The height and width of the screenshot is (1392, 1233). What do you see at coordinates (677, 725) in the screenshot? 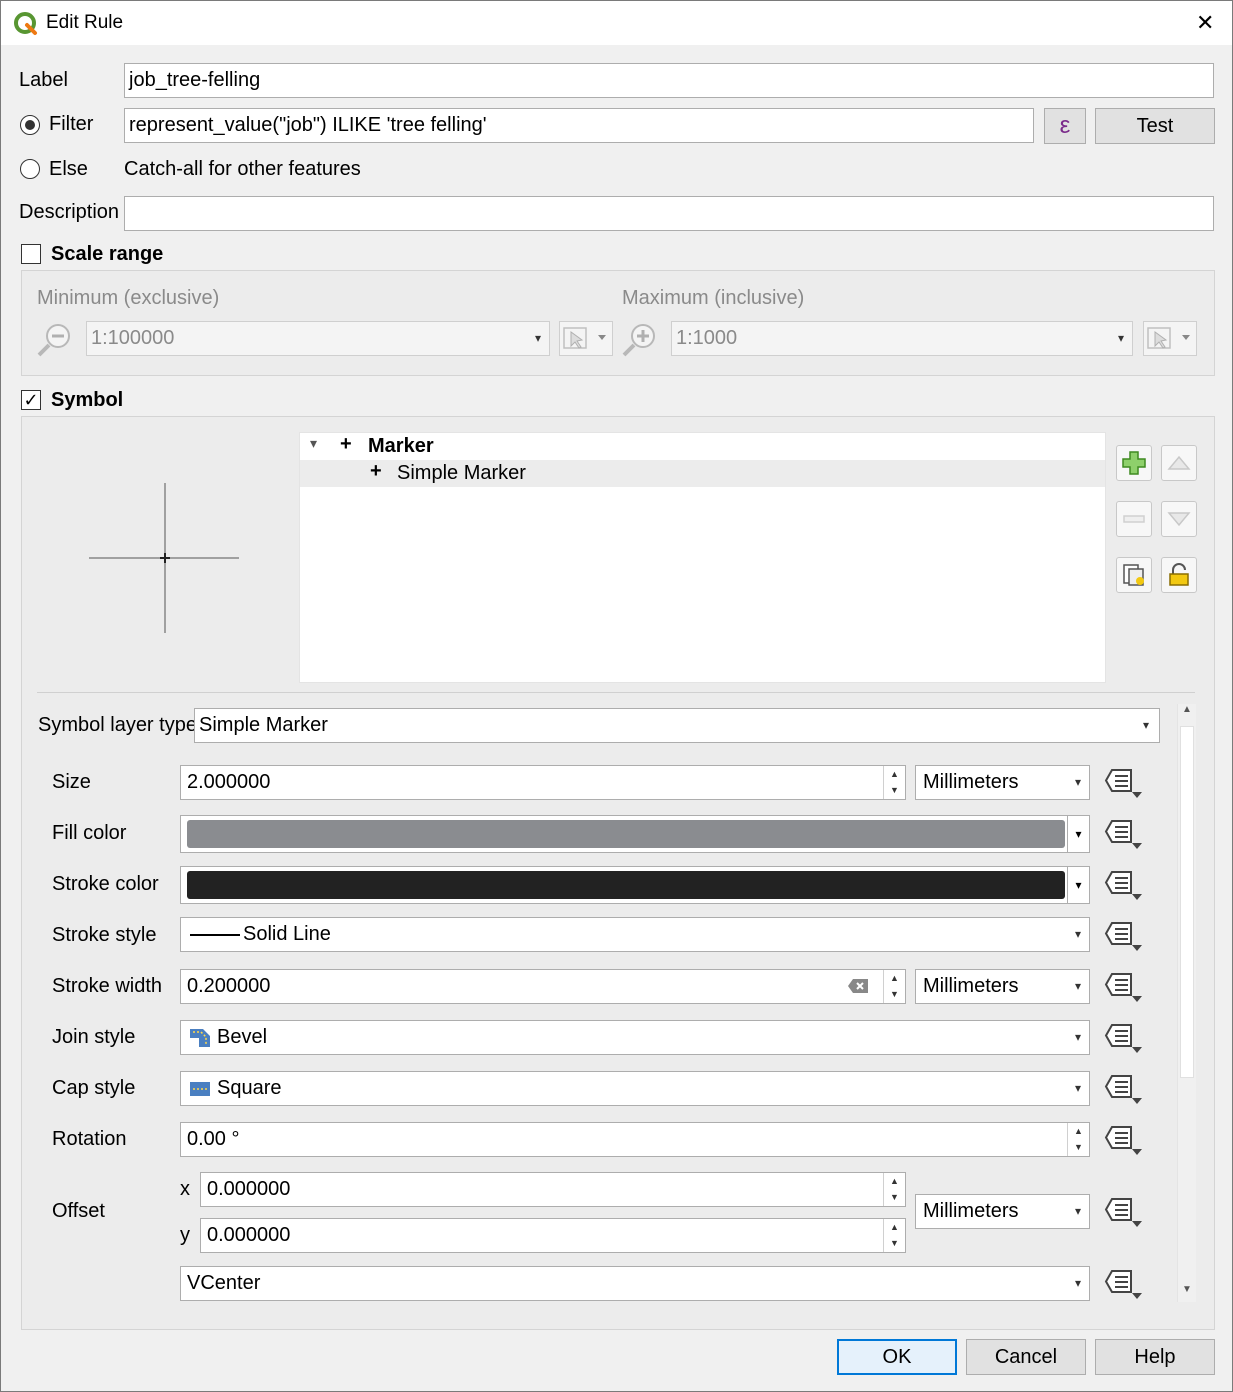
I see `symbol-layer-type-combo: Simple Marker ▾` at bounding box center [677, 725].